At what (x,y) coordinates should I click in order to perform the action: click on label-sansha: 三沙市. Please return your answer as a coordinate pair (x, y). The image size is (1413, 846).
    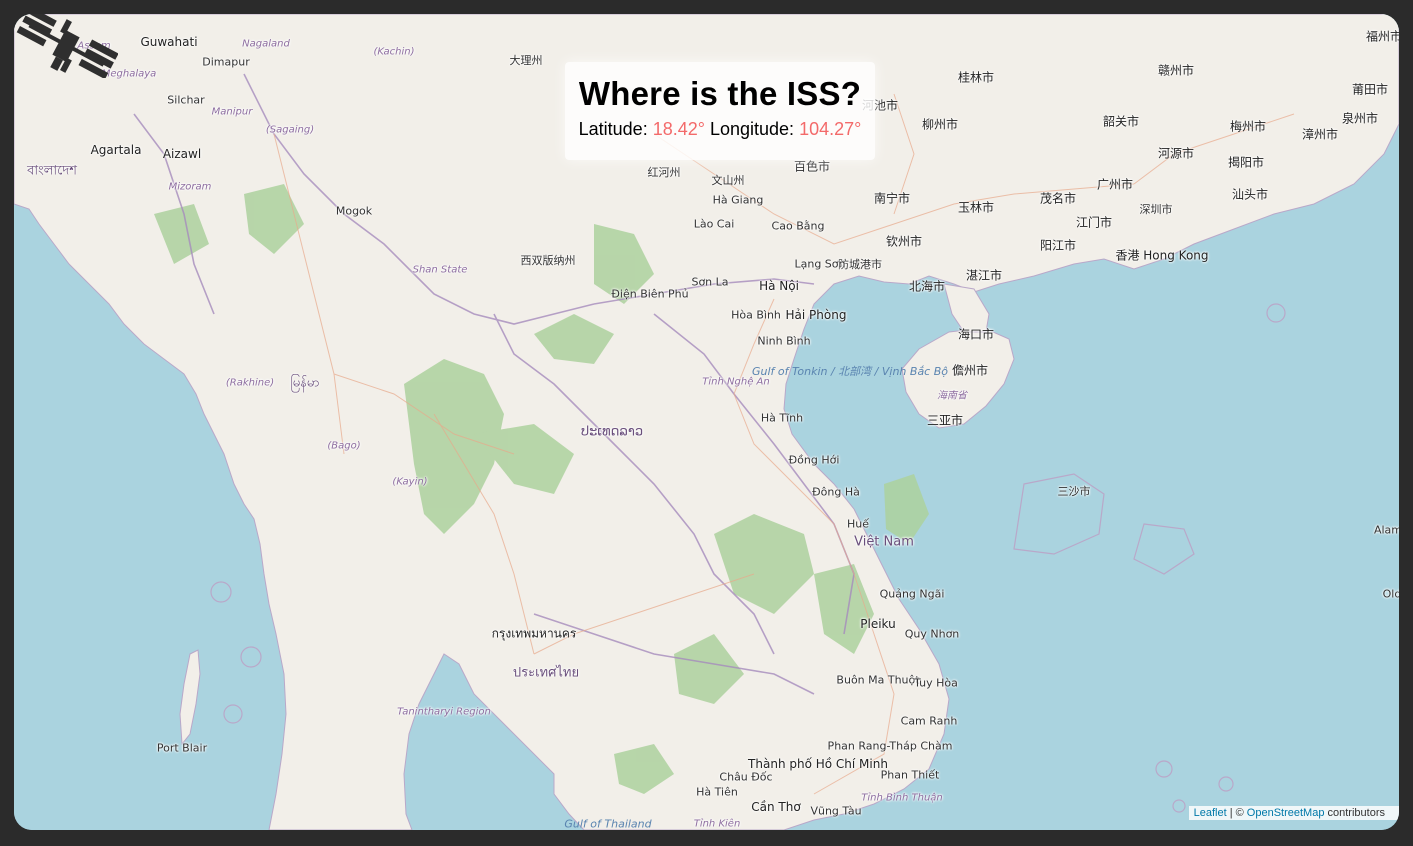
    Looking at the image, I should click on (1074, 491).